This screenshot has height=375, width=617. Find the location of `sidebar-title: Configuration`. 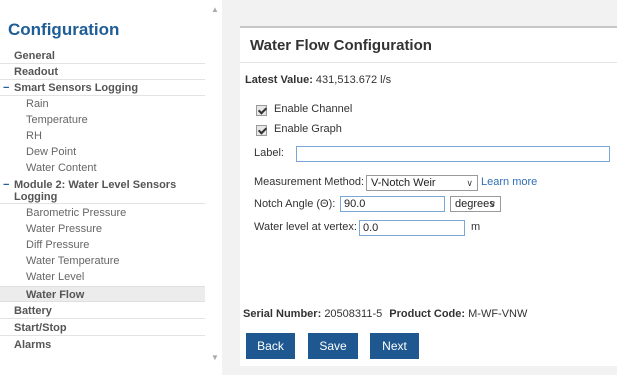

sidebar-title: Configuration is located at coordinates (64, 29).